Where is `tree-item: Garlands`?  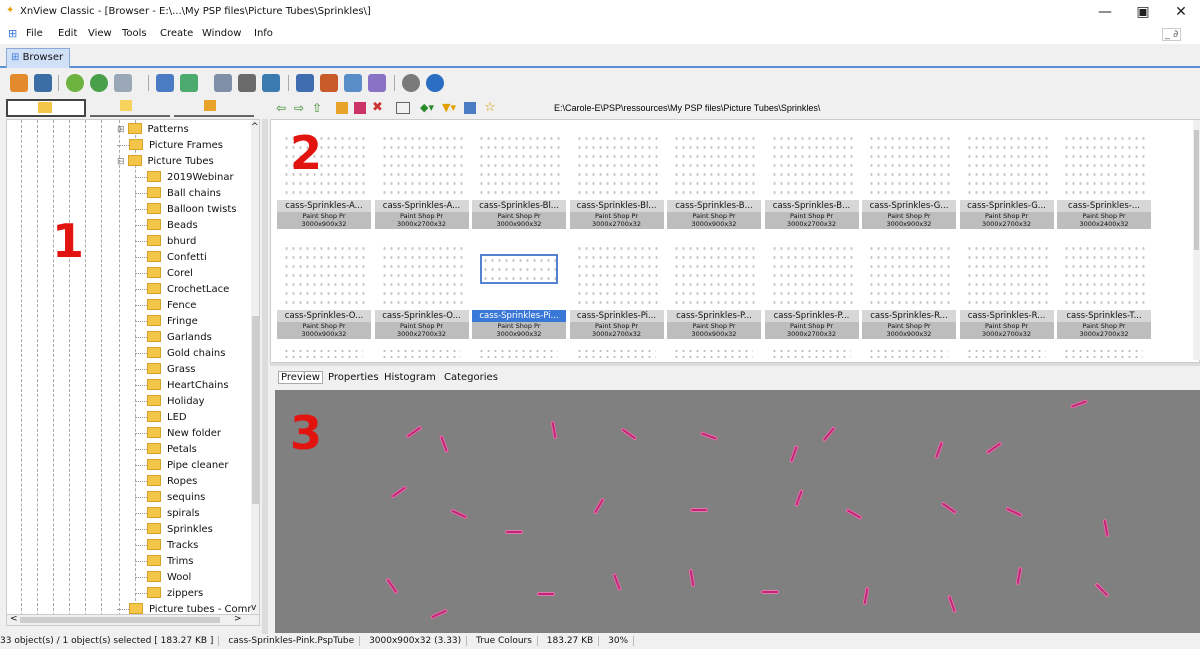
tree-item: Garlands is located at coordinates (173, 338).